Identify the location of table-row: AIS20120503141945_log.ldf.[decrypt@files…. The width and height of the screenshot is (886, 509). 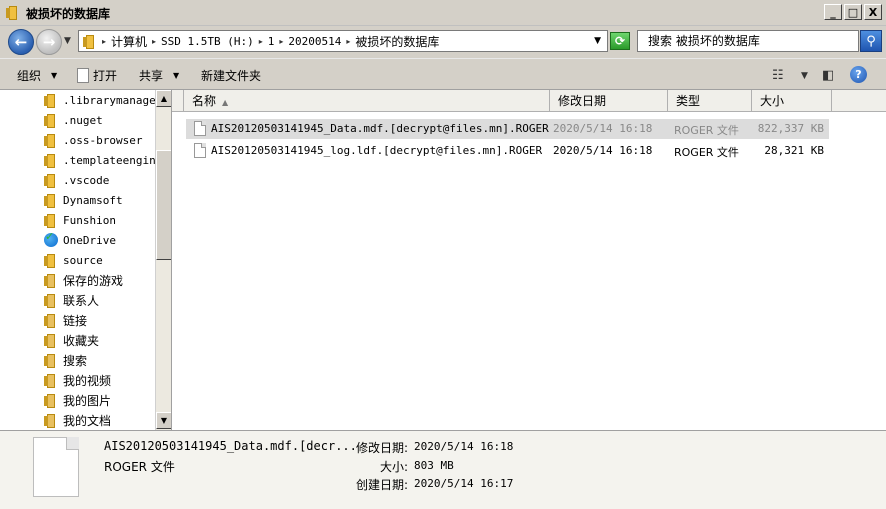
(507, 151).